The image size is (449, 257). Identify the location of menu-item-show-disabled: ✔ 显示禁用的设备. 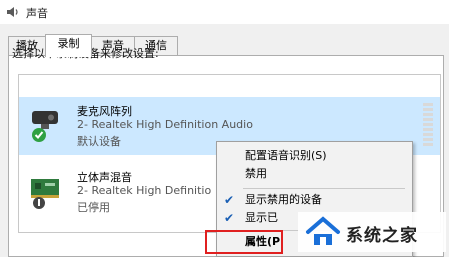
(314, 200).